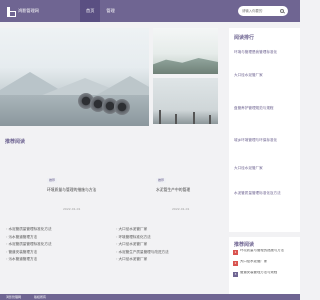 The width and height of the screenshot is (320, 300). I want to click on reading-rank-title: 阅读排行, so click(244, 38).